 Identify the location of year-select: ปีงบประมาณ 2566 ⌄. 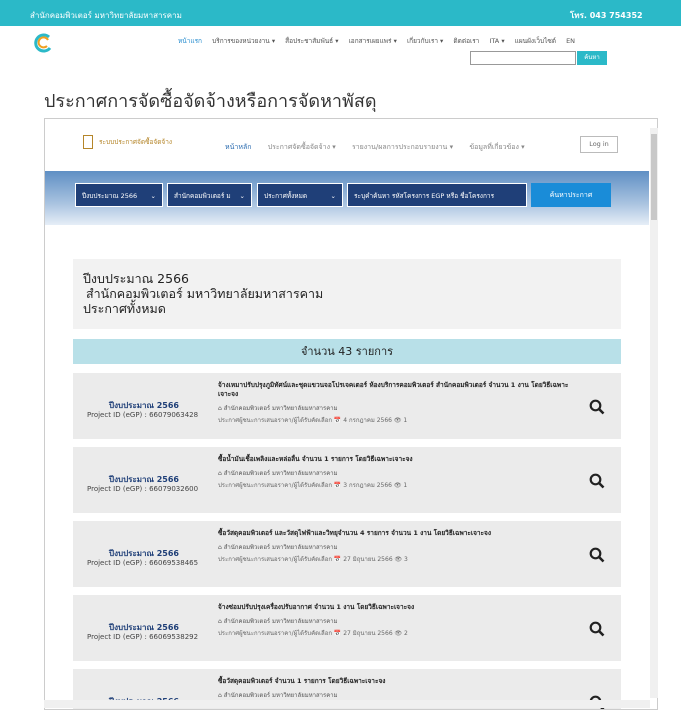
(119, 195).